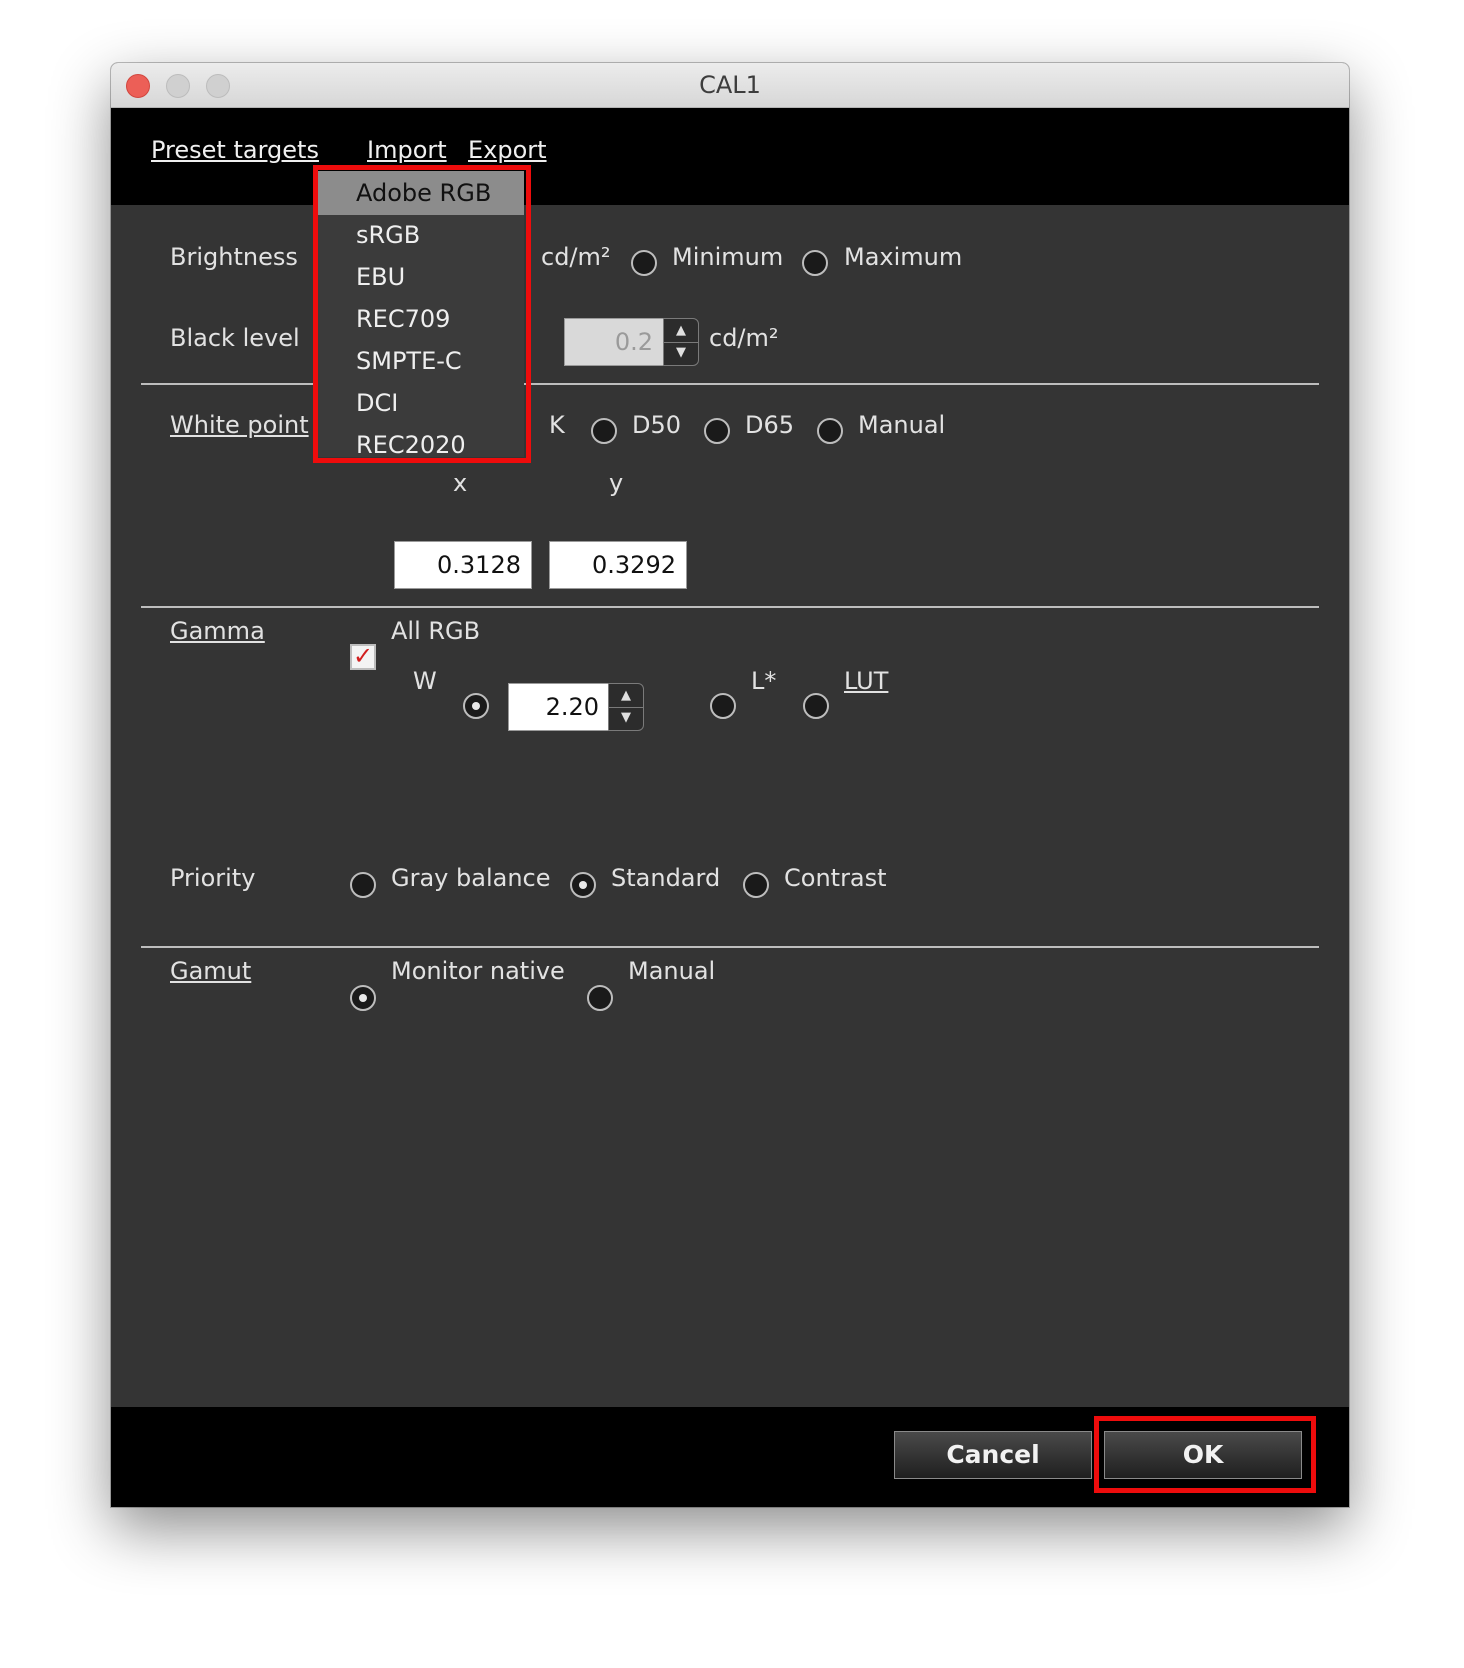  What do you see at coordinates (583, 885) in the screenshot?
I see `priority-standard-radio` at bounding box center [583, 885].